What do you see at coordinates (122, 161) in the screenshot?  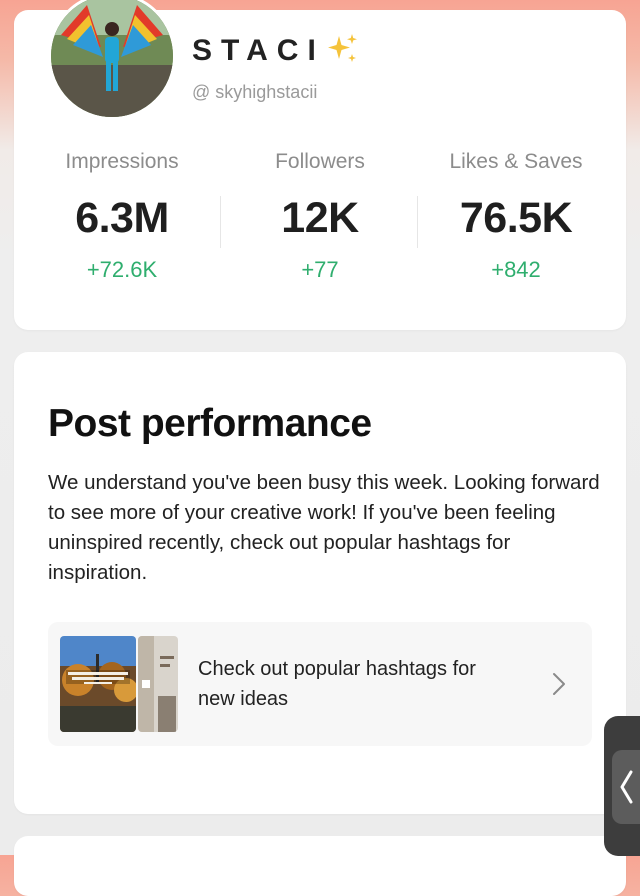 I see `stat-label: Impressions` at bounding box center [122, 161].